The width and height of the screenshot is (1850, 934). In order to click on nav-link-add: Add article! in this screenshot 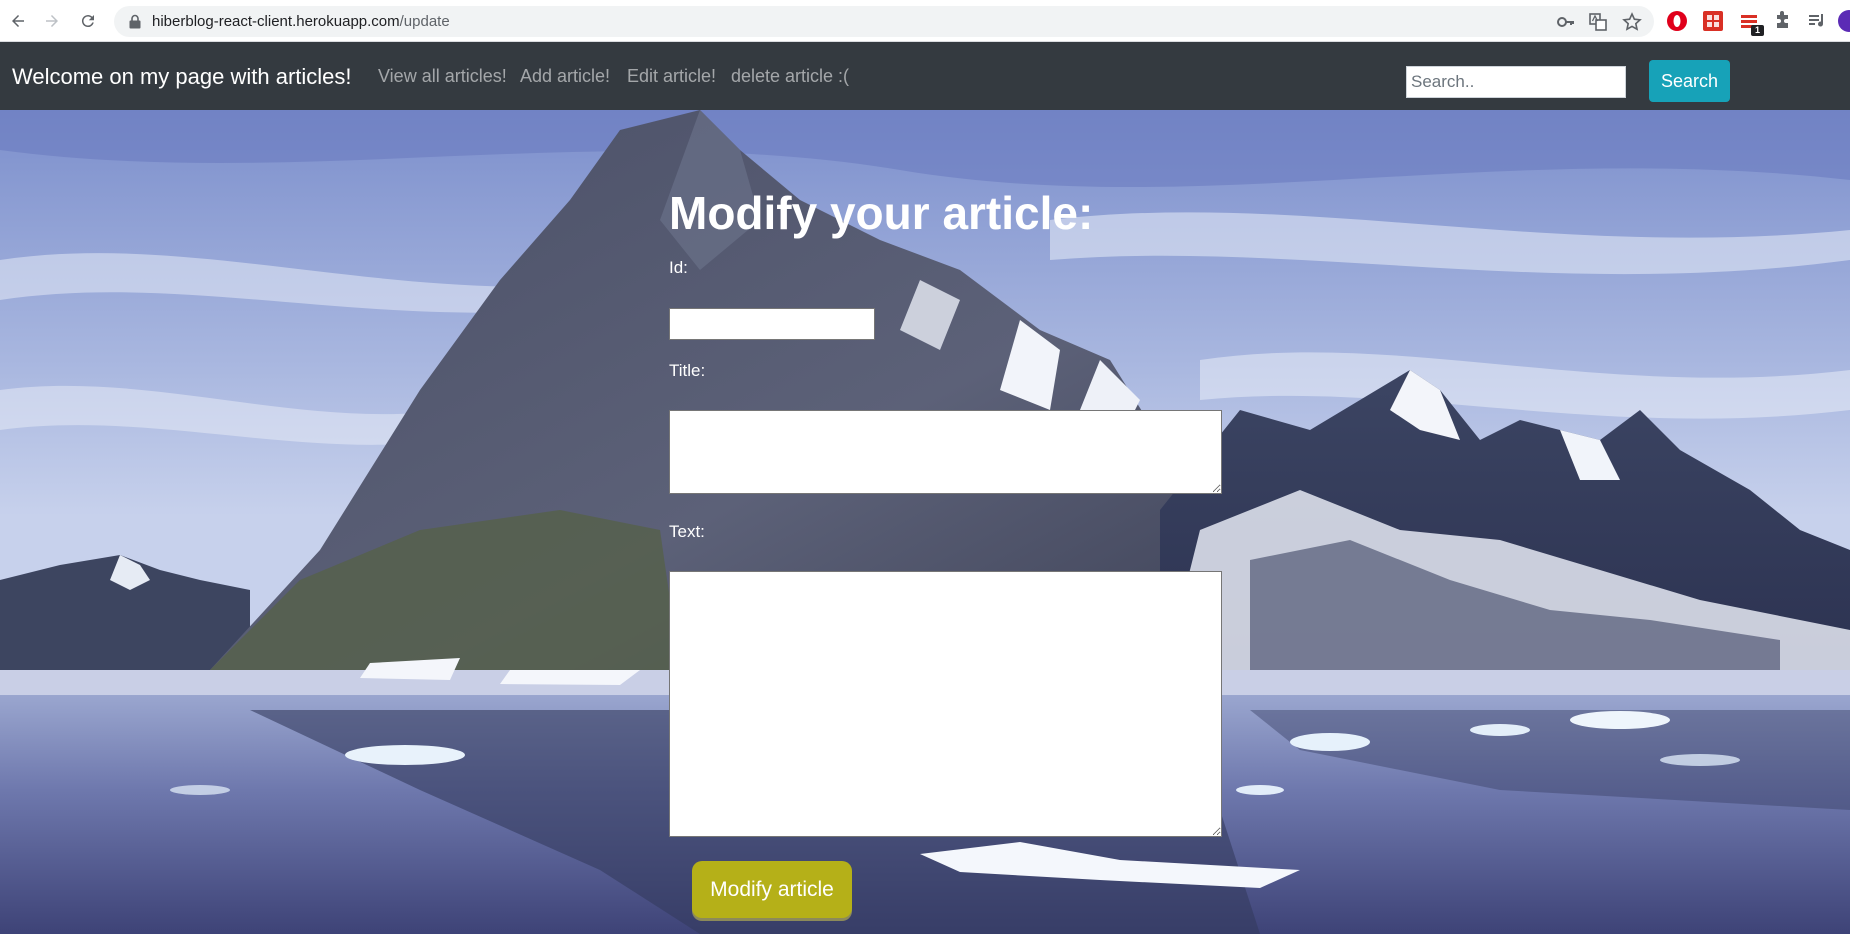, I will do `click(565, 76)`.